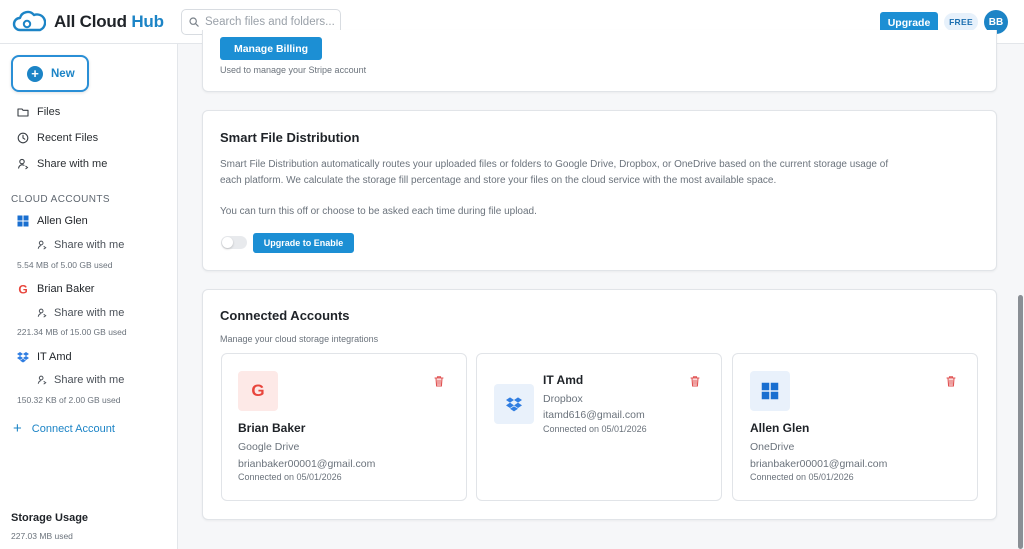 This screenshot has height=549, width=1024. What do you see at coordinates (29, 21) in the screenshot?
I see `cloud-logo-icon` at bounding box center [29, 21].